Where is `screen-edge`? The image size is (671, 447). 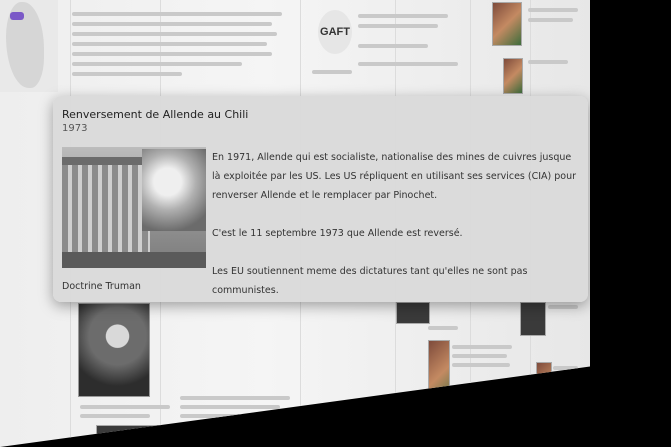 screen-edge is located at coordinates (630, 223).